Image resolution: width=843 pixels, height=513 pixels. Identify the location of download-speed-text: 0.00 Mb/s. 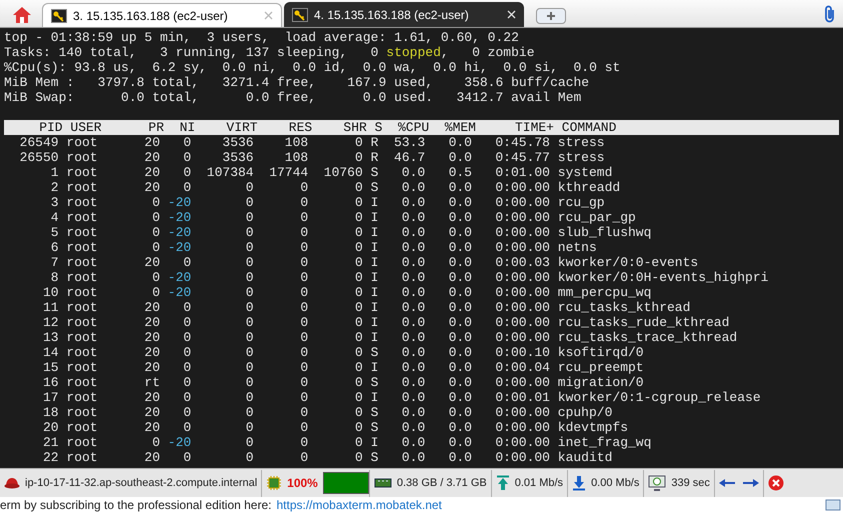
(615, 483).